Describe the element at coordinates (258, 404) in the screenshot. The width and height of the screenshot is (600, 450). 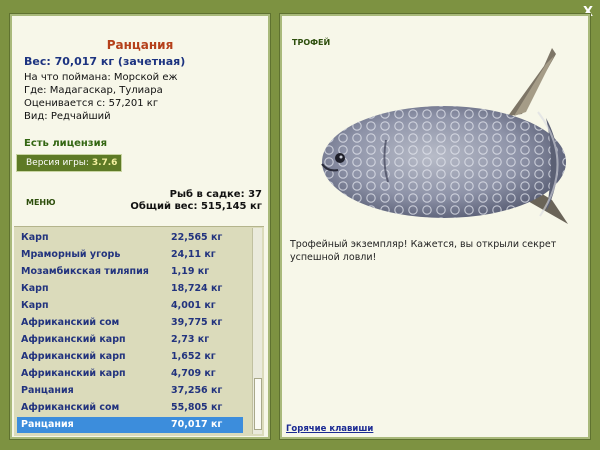
I see `scroll-thumb` at that location.